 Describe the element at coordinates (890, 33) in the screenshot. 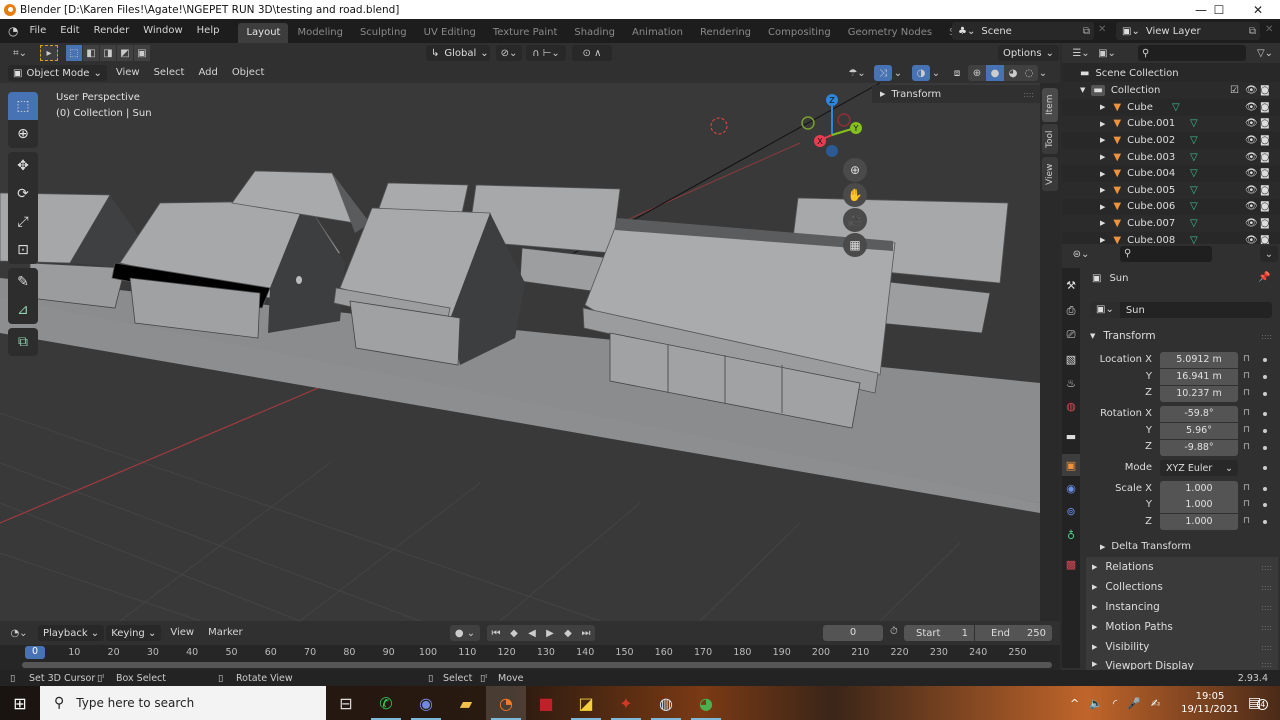

I see `tab-geometry-nodes: Geometry Nodes` at that location.